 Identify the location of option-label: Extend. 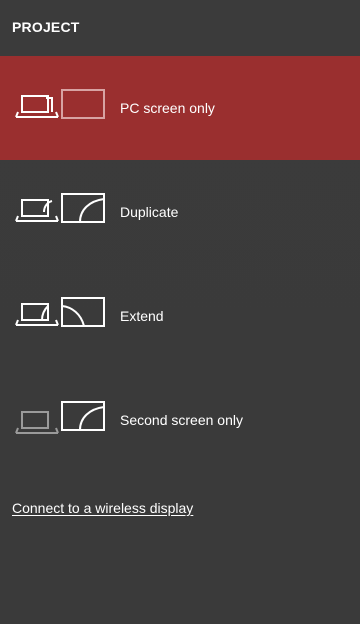
(142, 316).